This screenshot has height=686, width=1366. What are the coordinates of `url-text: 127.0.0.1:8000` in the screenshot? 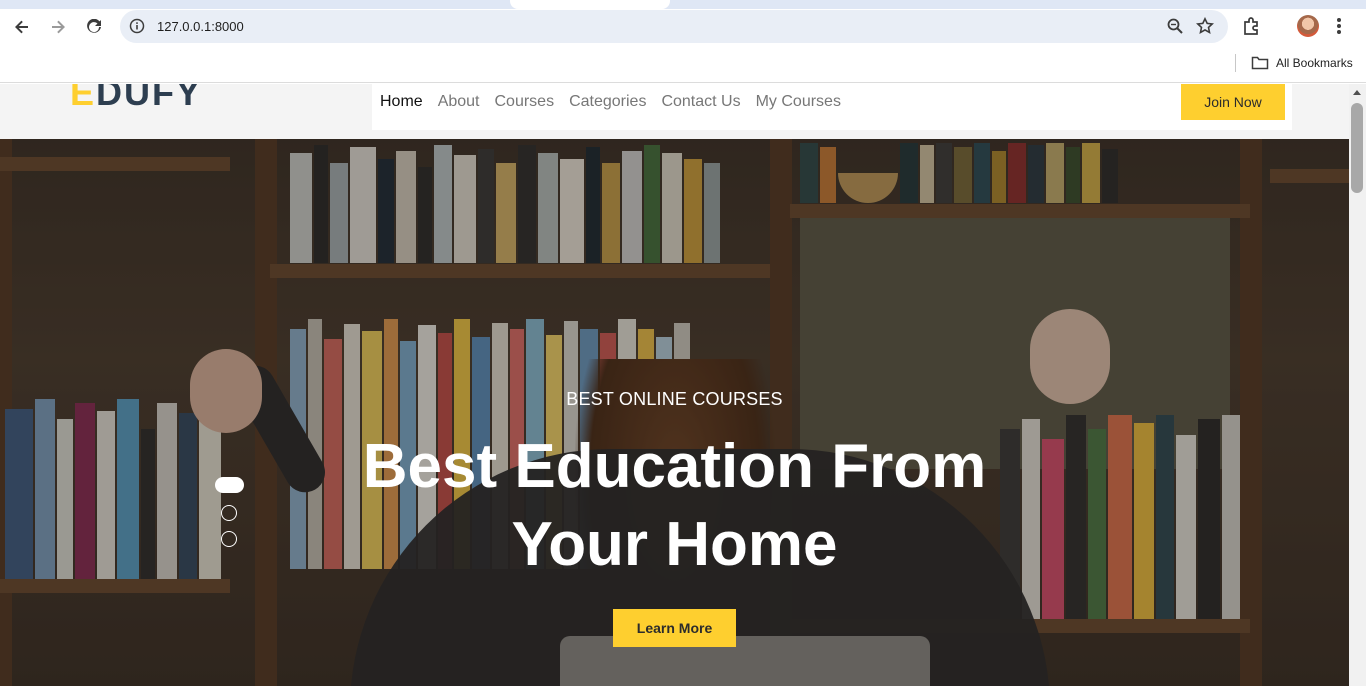 It's located at (200, 26).